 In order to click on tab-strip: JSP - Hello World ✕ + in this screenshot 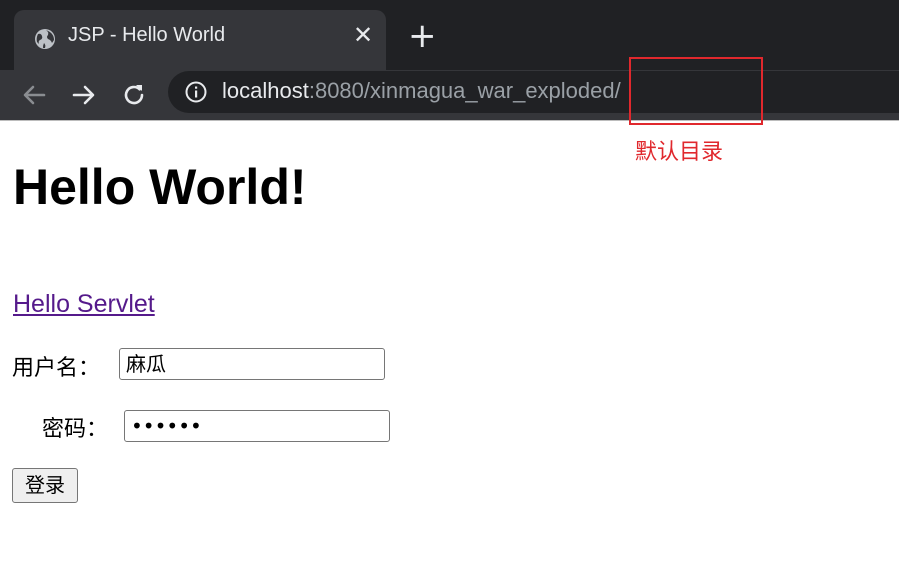, I will do `click(449, 35)`.